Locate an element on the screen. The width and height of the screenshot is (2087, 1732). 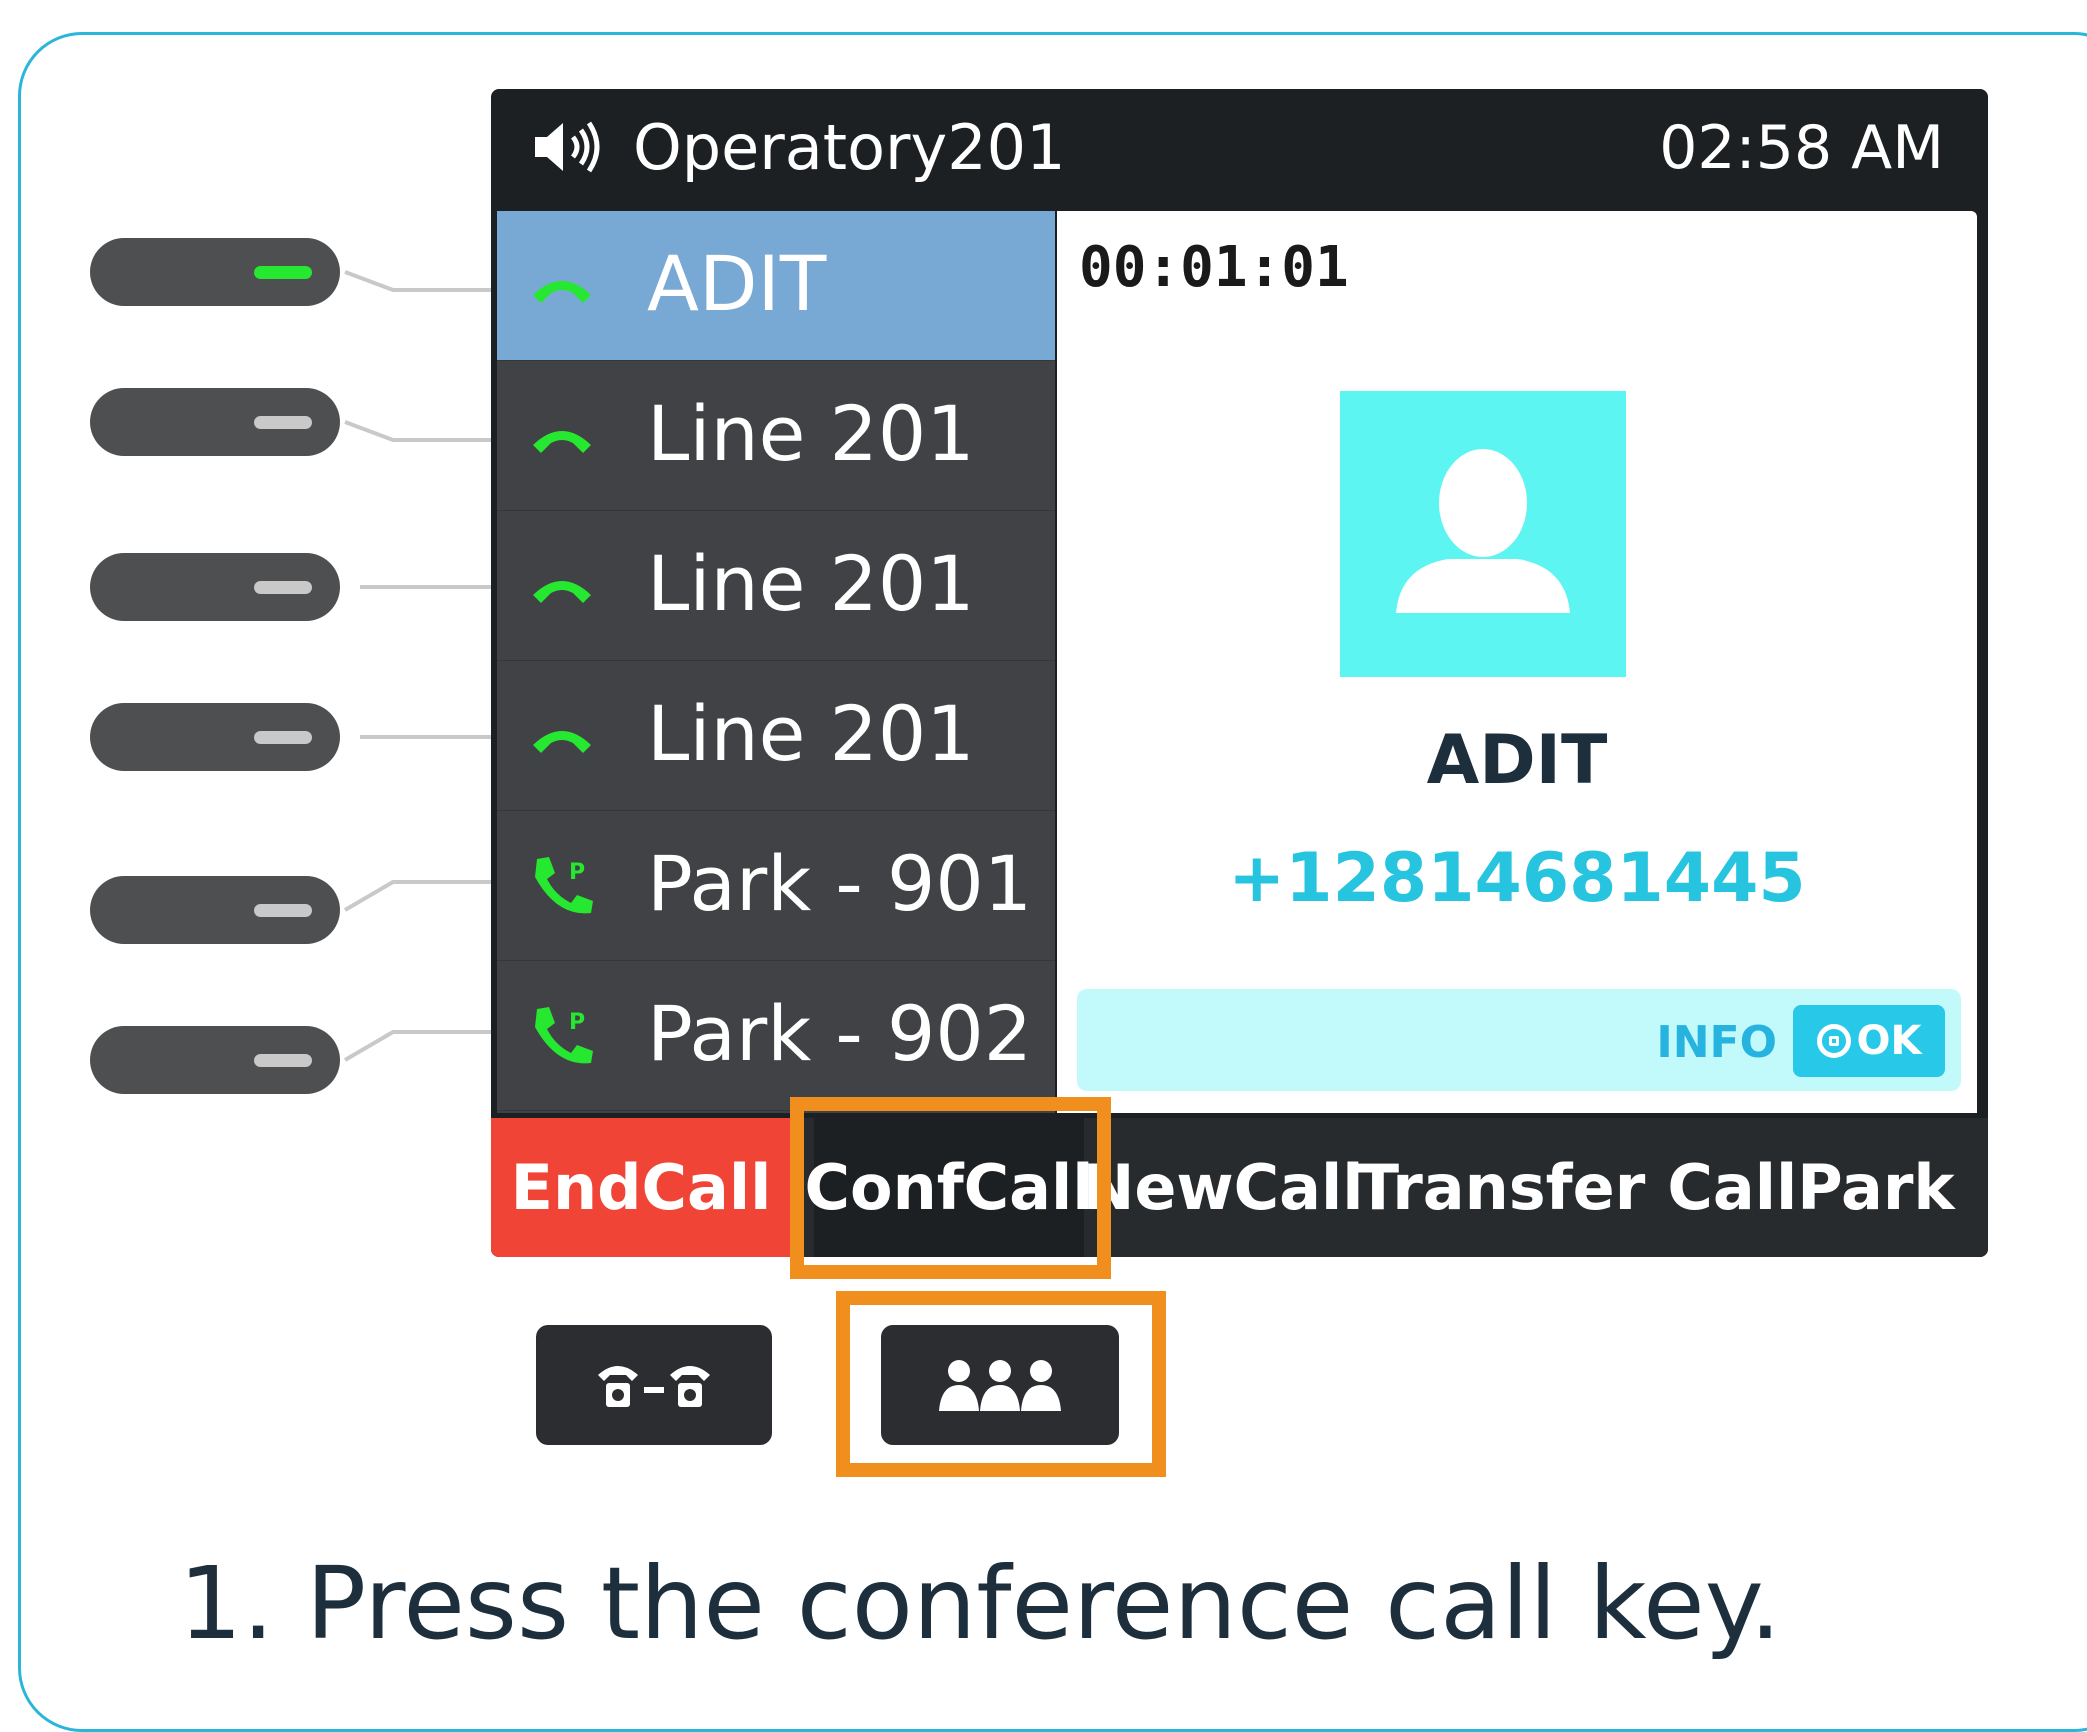
transfer-softkey: Transfer is located at coordinates (1501, 1187).